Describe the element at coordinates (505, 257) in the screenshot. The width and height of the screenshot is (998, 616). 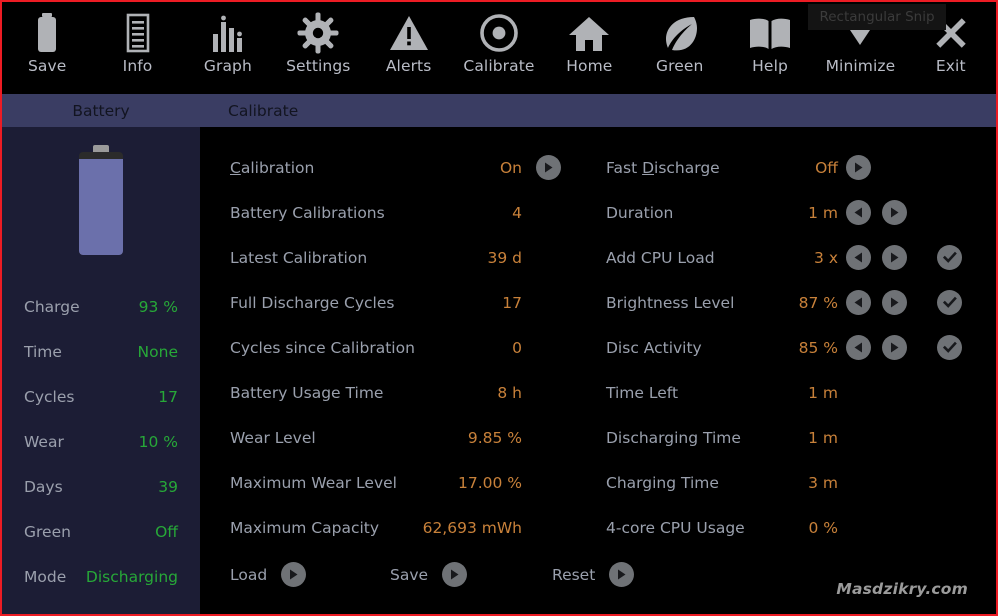
I see `setting-value: 39 d` at that location.